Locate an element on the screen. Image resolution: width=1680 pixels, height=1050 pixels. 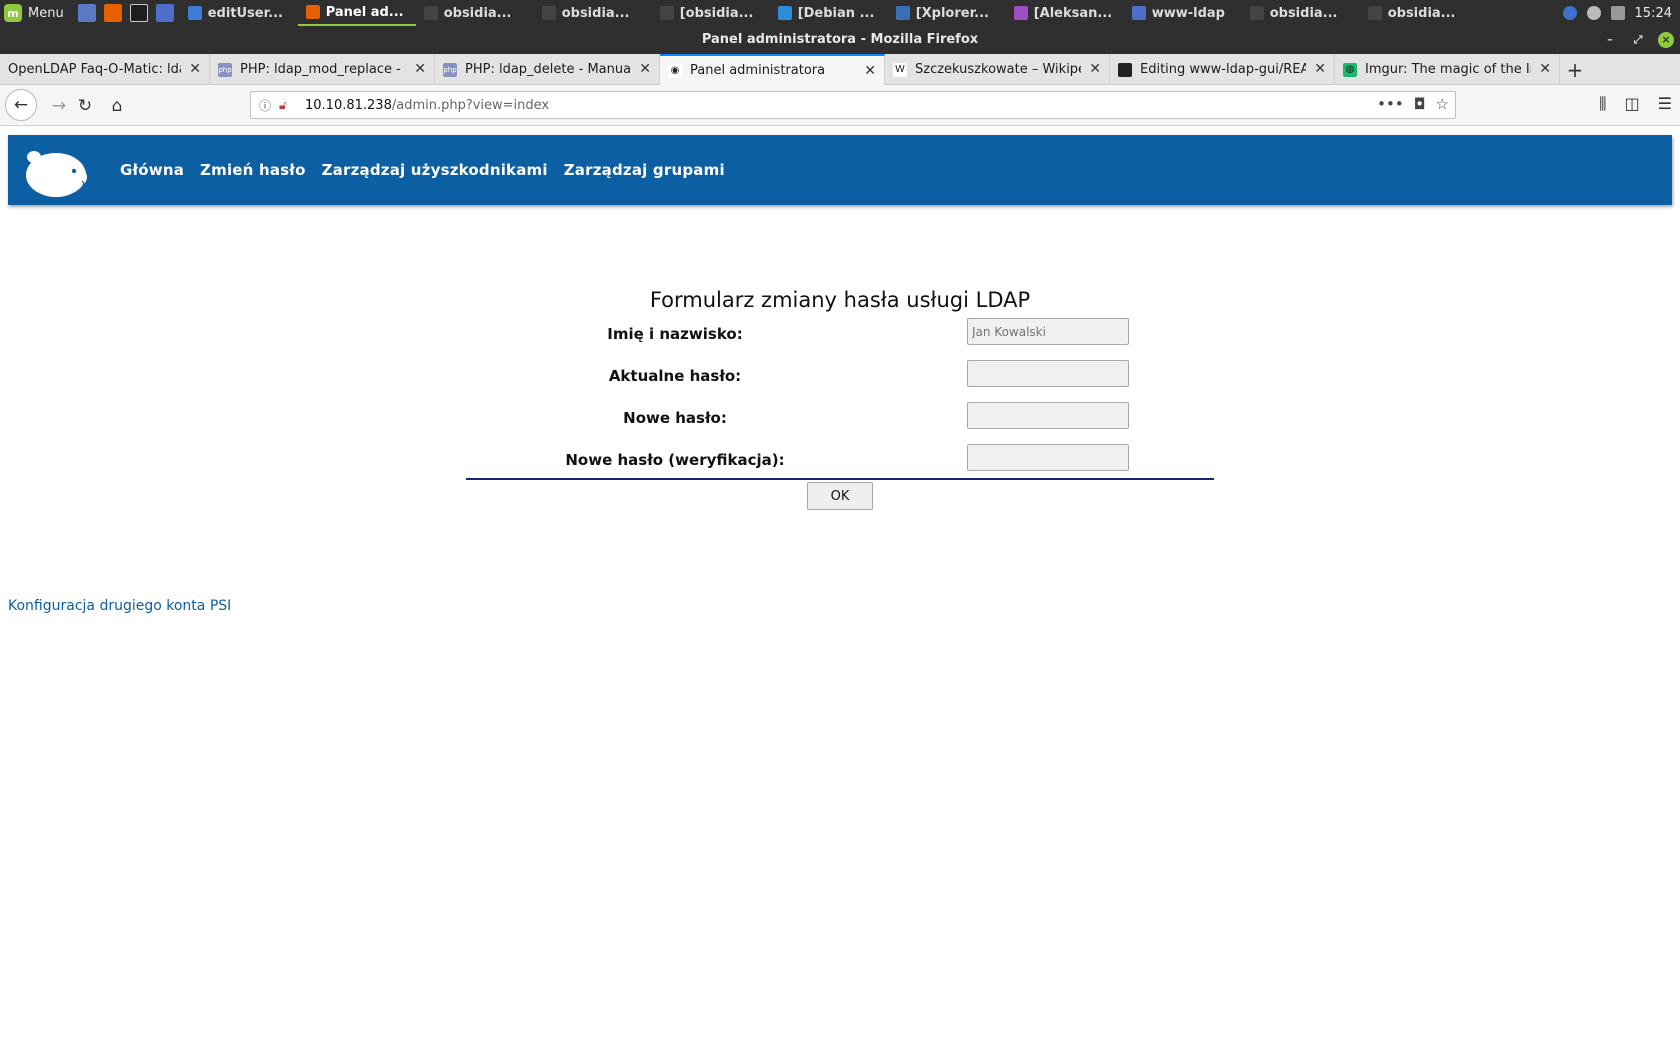
new-tab-button: + is located at coordinates (1575, 69).